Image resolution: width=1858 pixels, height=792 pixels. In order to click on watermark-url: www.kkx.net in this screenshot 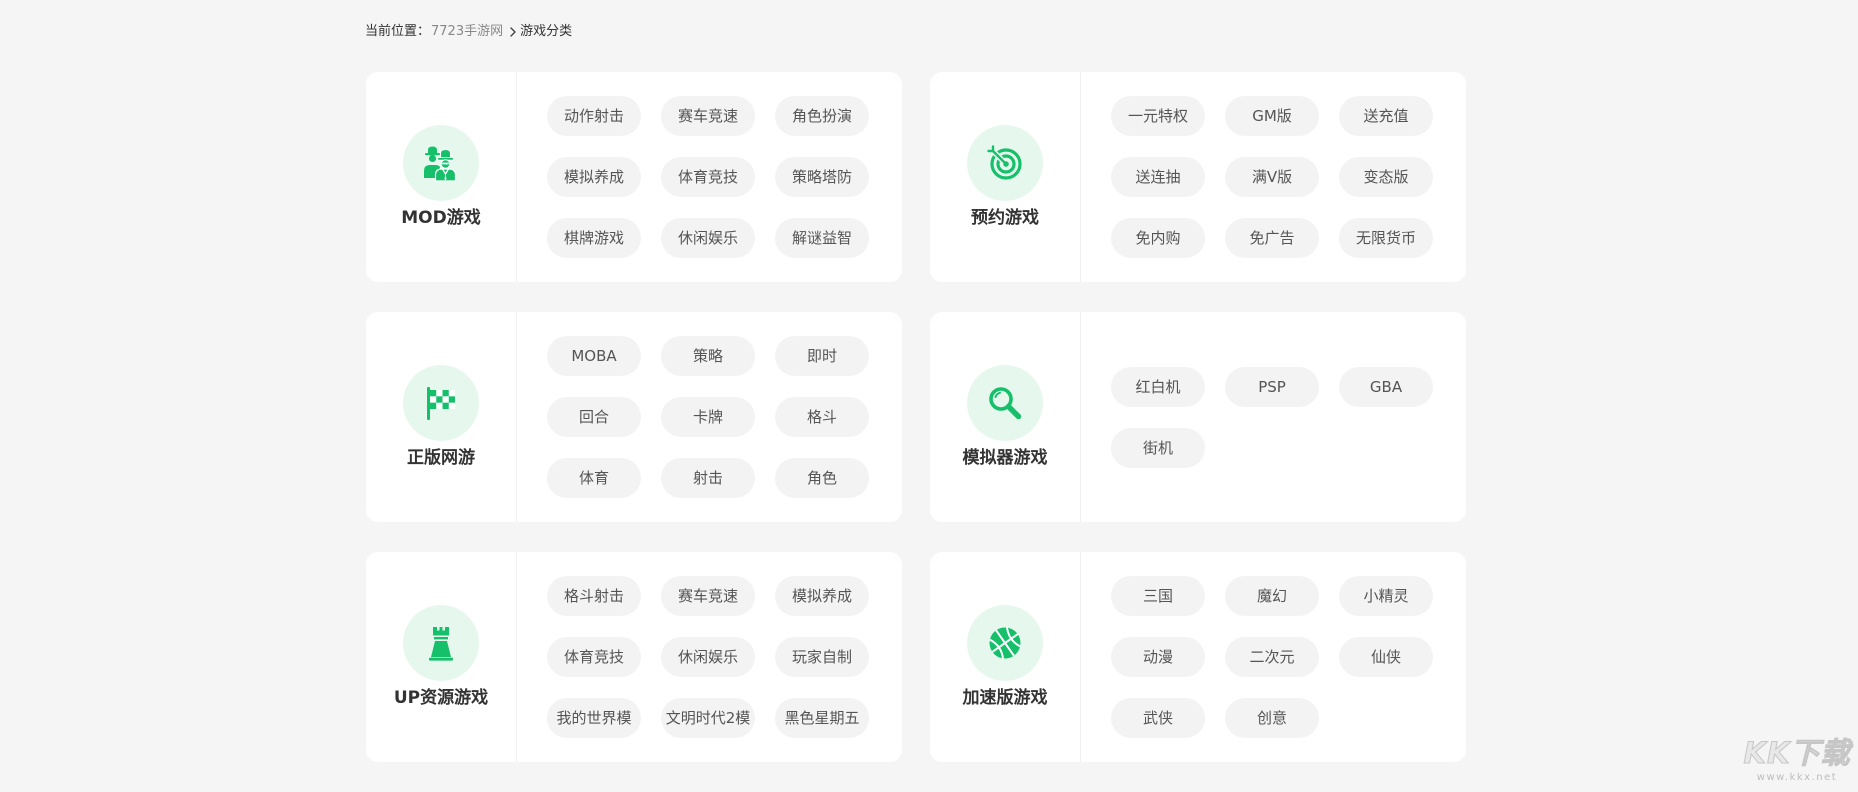, I will do `click(1797, 777)`.